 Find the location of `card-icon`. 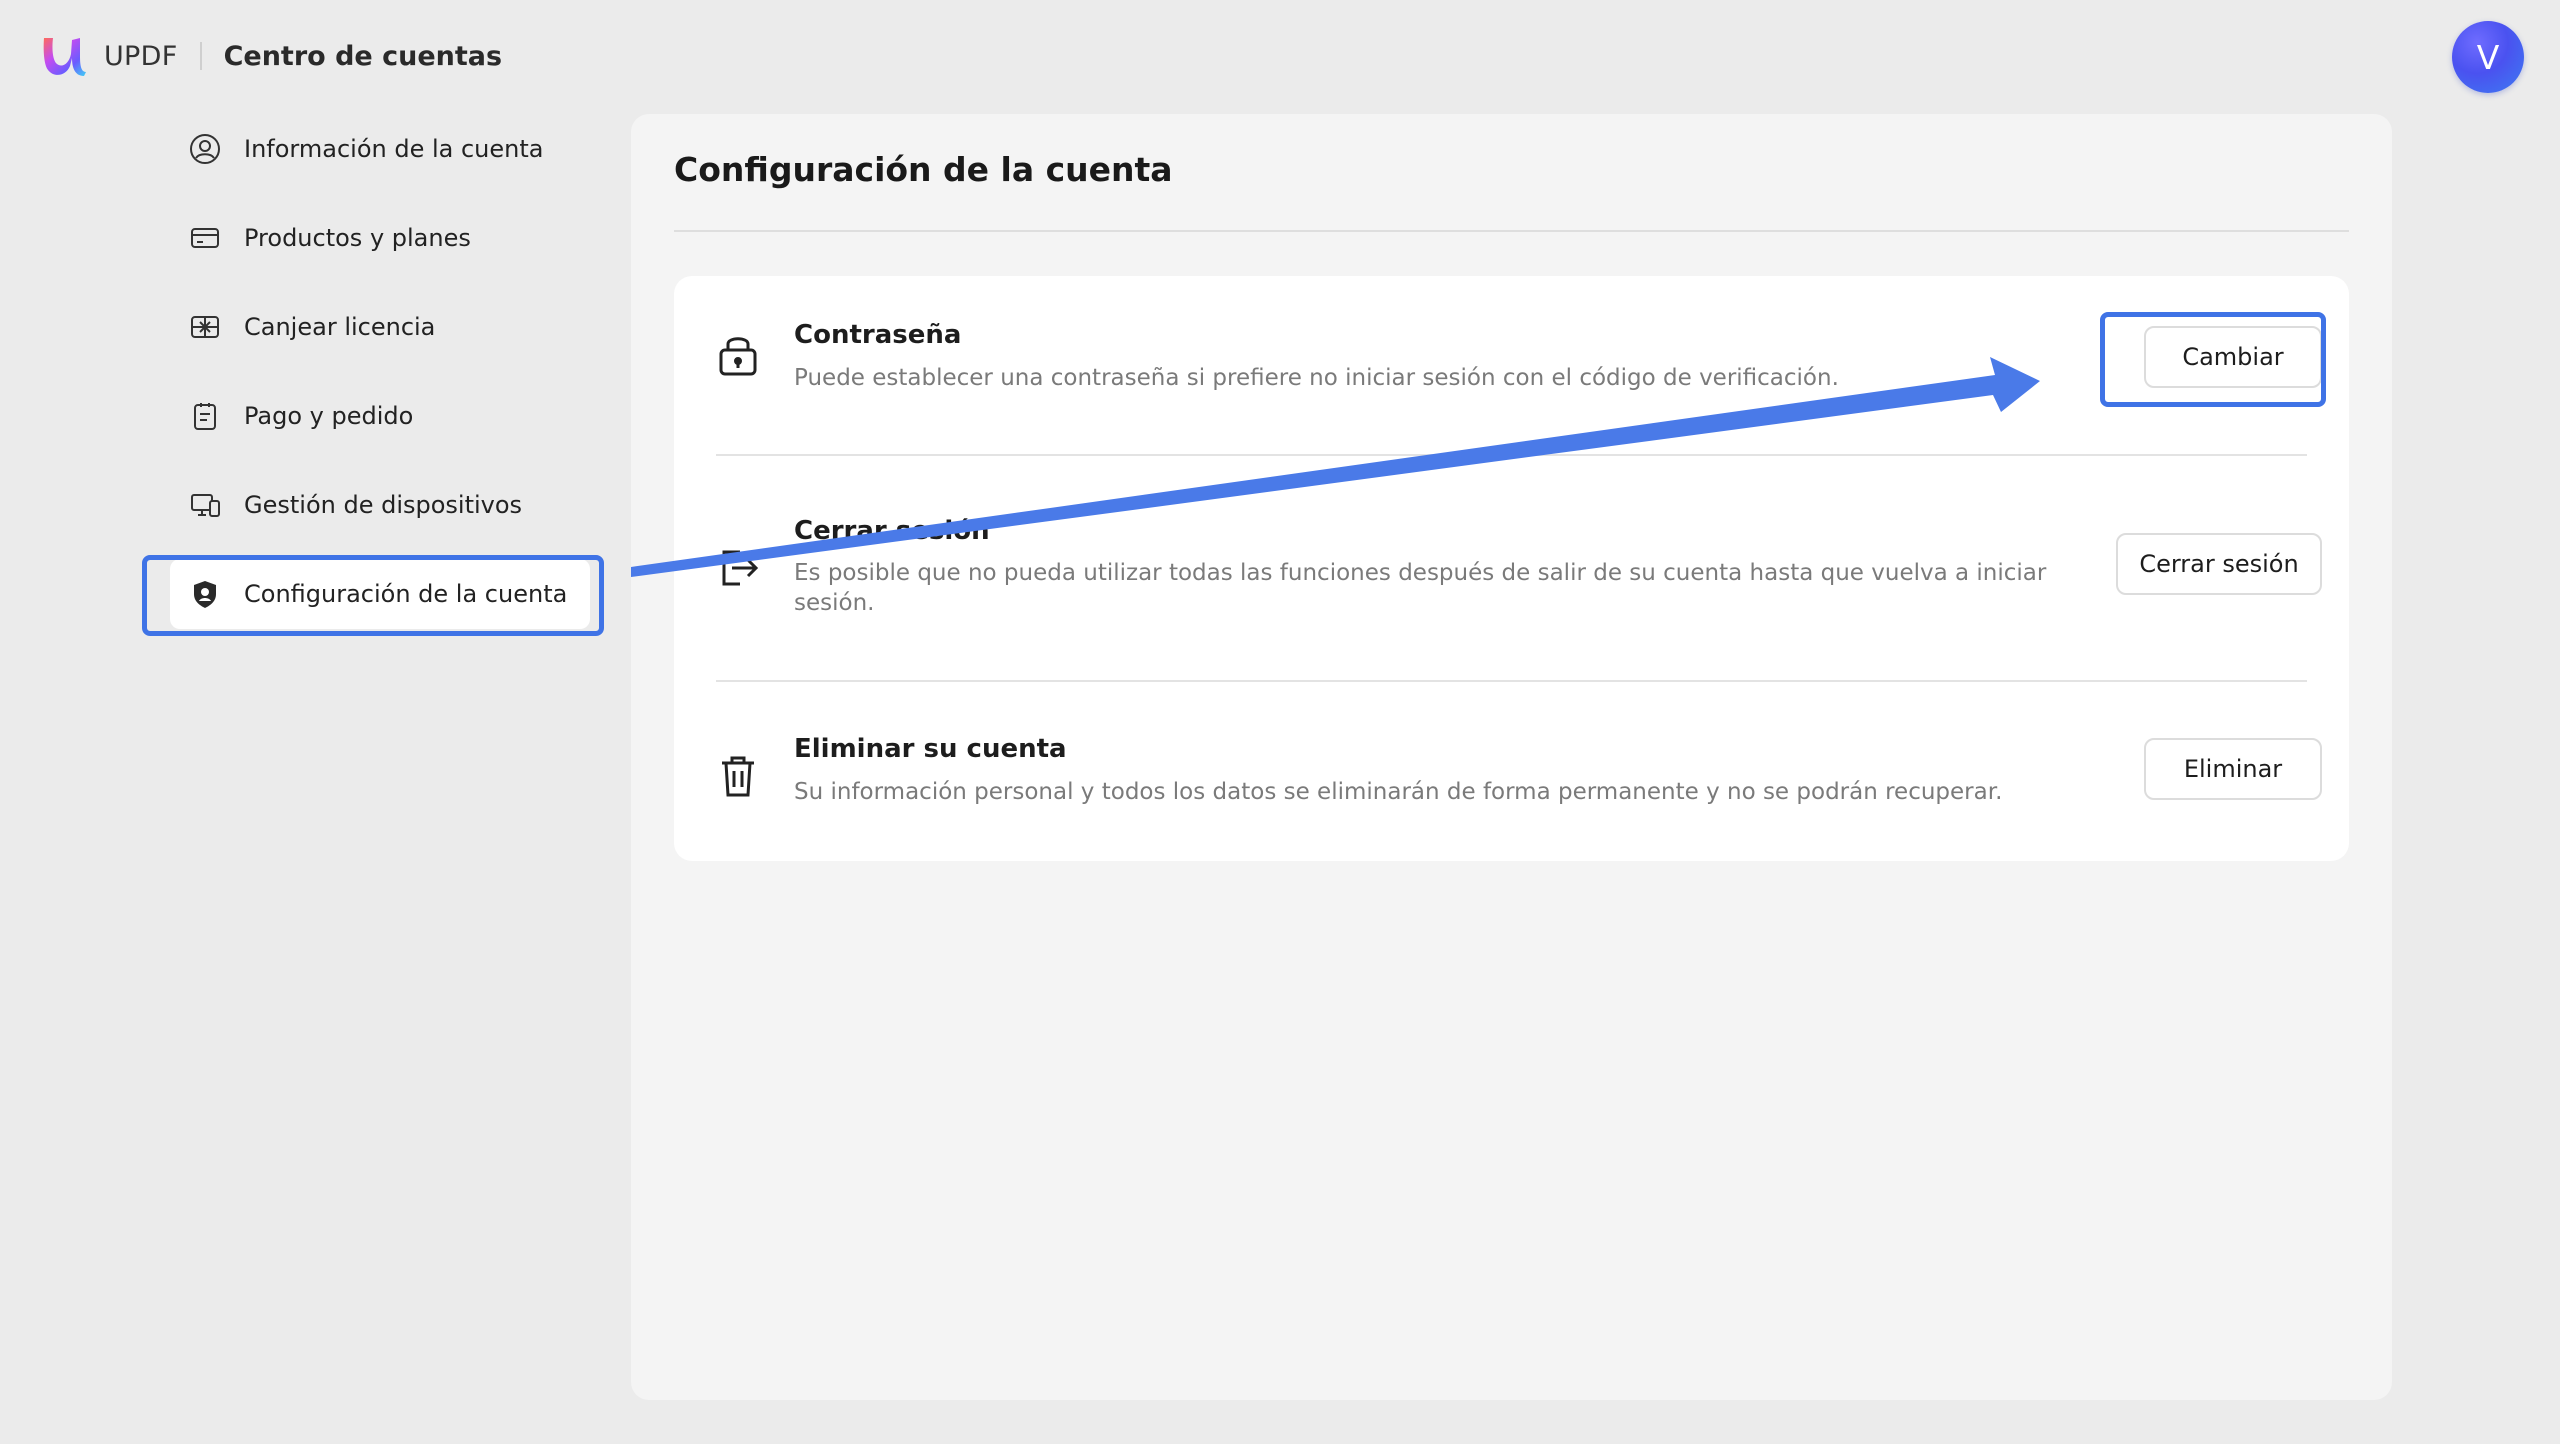

card-icon is located at coordinates (205, 238).